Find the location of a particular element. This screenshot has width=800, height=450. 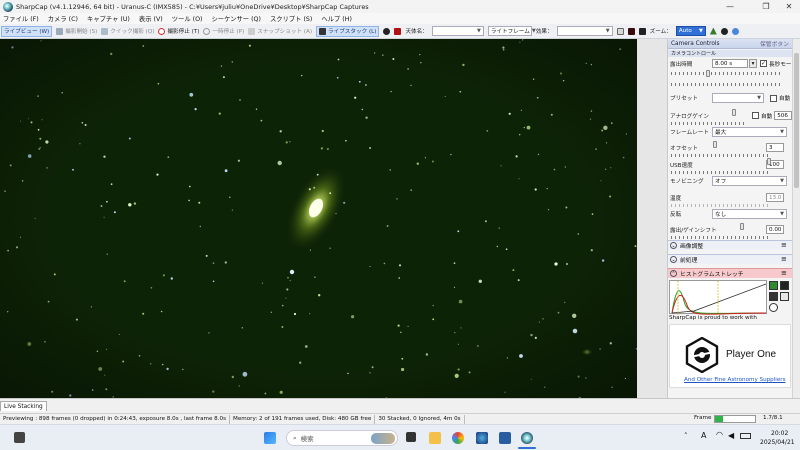

exposure-fine-slider is located at coordinates (727, 84).